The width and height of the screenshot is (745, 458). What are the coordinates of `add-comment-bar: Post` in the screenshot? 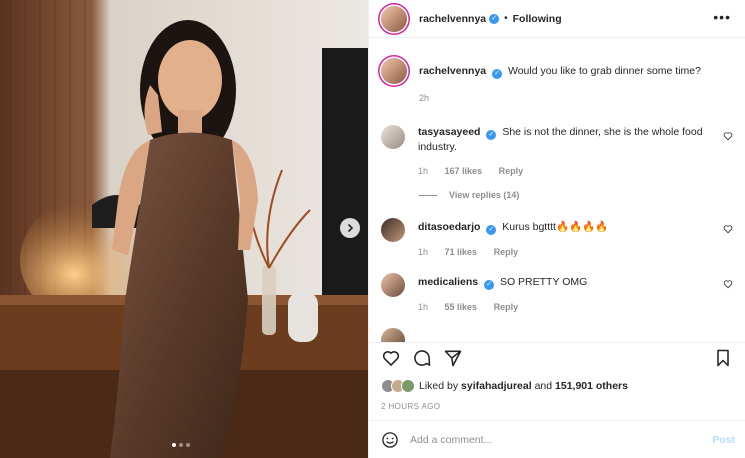 It's located at (557, 439).